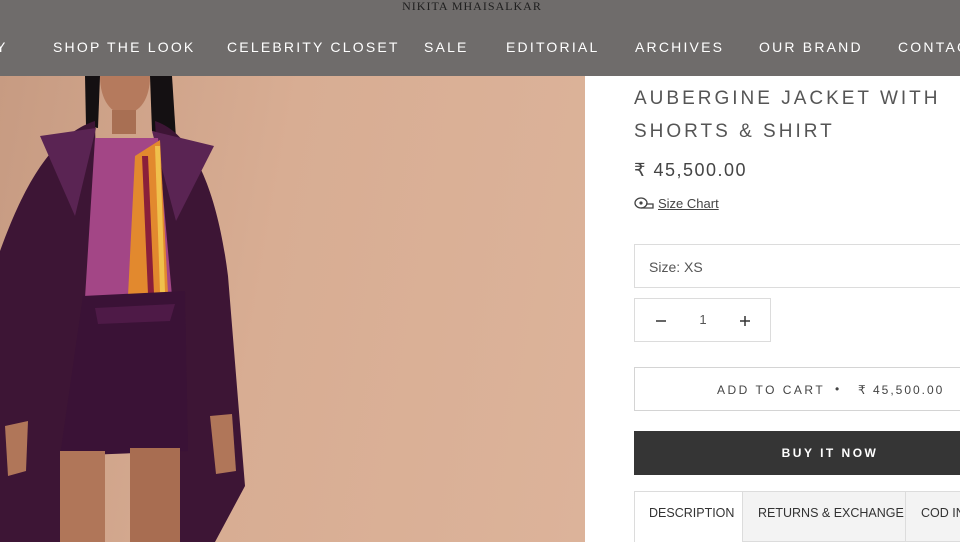 This screenshot has width=960, height=542. What do you see at coordinates (644, 203) in the screenshot?
I see `tape-measure-icon` at bounding box center [644, 203].